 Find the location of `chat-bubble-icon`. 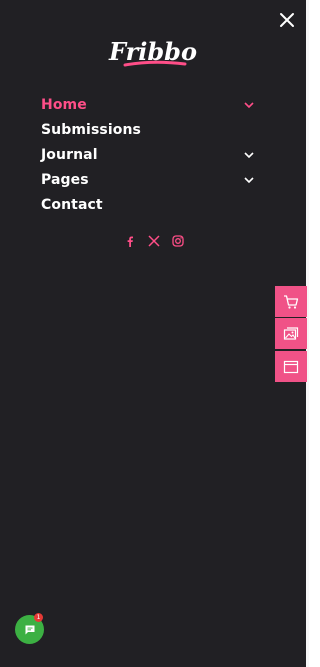

chat-bubble-icon is located at coordinates (29, 629).